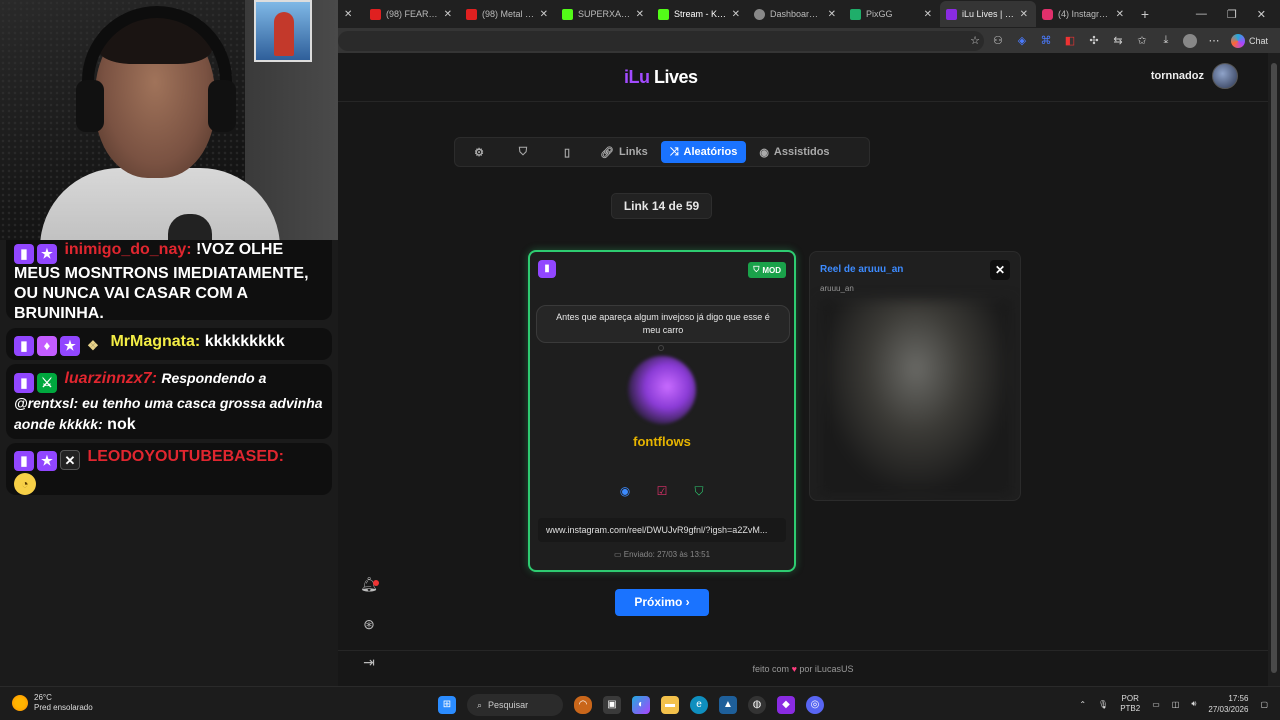  I want to click on chat-username: LEODOYOUTUBEBASED:, so click(185, 456).